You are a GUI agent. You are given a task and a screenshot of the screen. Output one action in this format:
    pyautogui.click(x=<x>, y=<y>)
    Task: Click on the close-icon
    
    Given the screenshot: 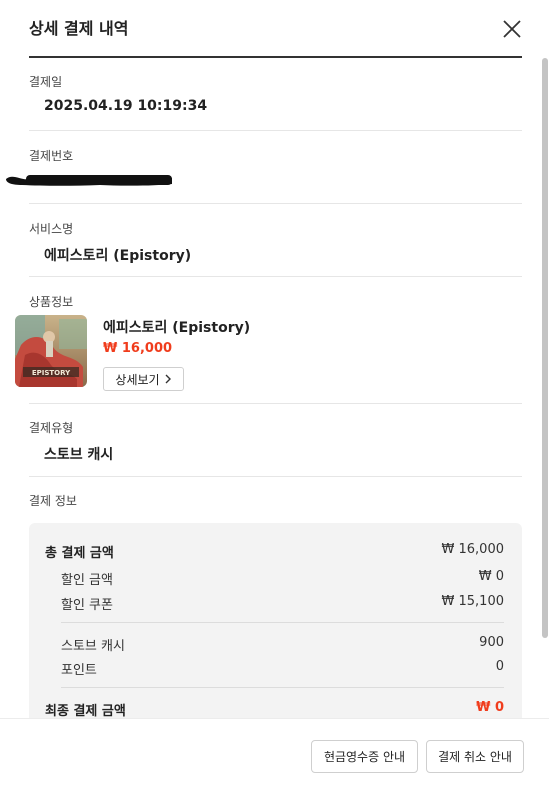 What is the action you would take?
    pyautogui.click(x=512, y=29)
    